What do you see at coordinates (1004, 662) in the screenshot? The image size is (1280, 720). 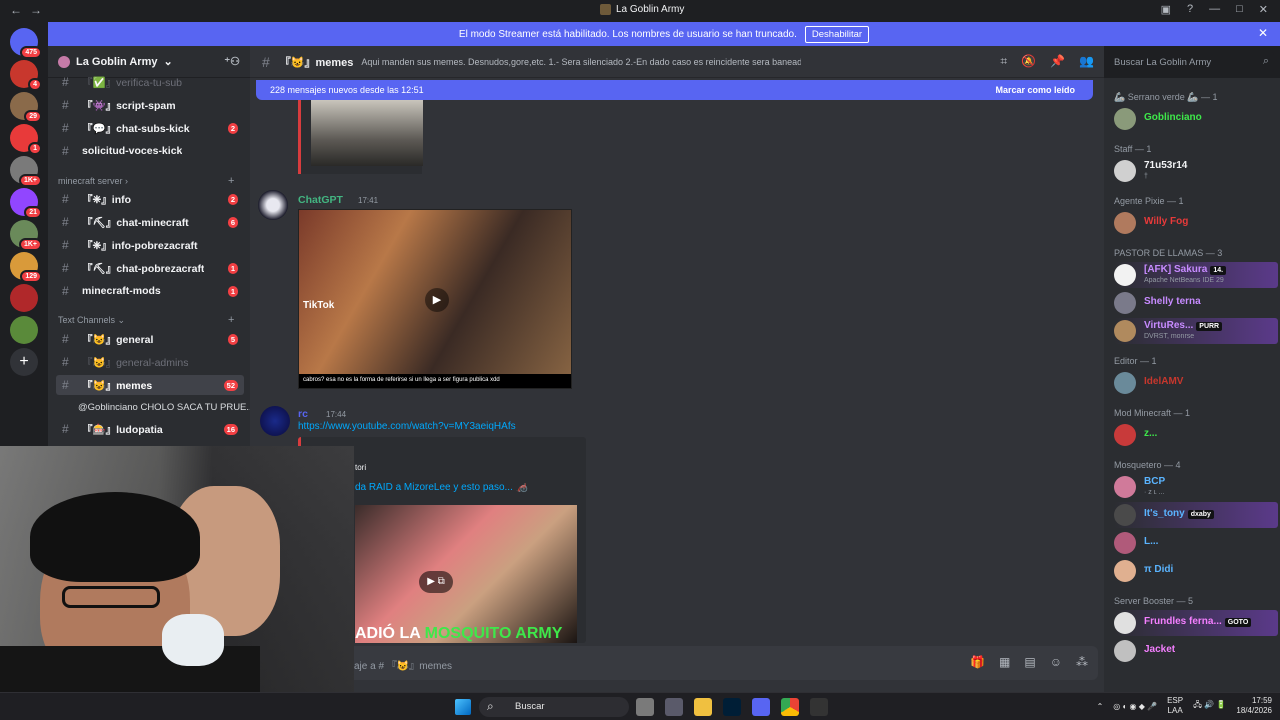 I see `gif-icon: ▦` at bounding box center [1004, 662].